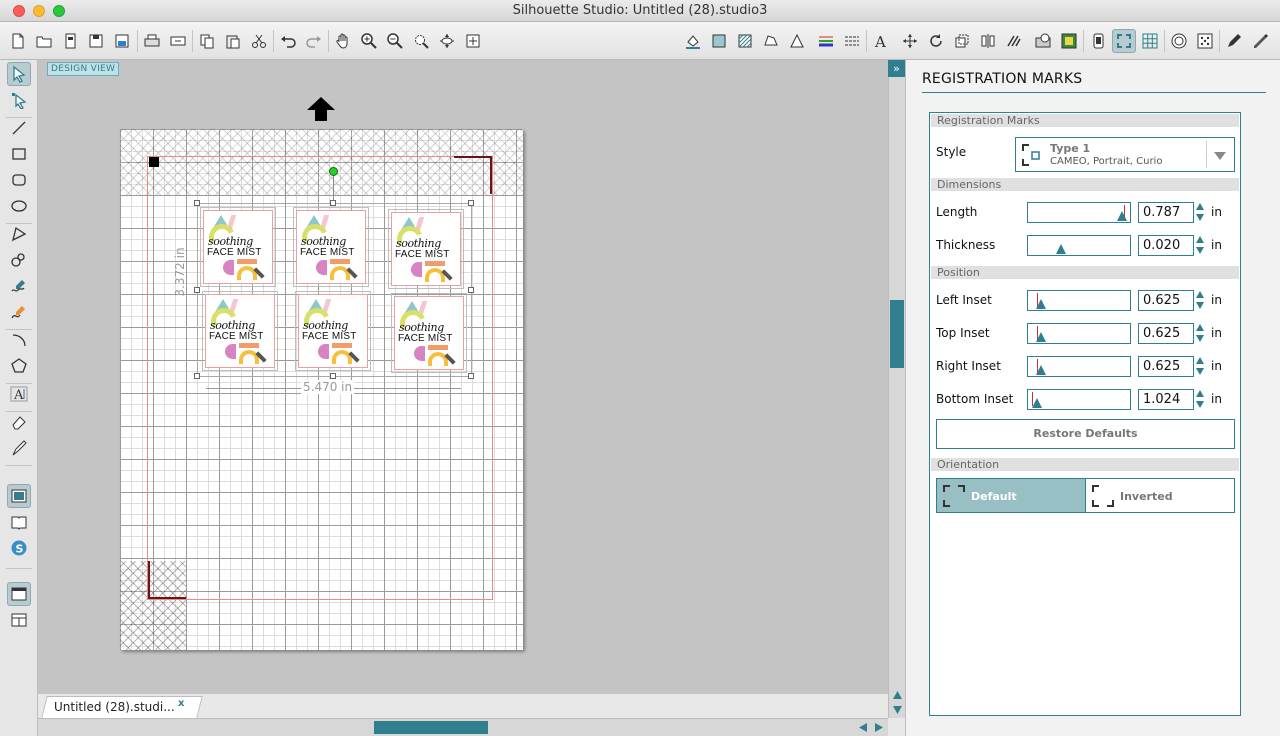 This screenshot has height=736, width=1280. Describe the element at coordinates (897, 695) in the screenshot. I see `scroll-up-icon` at that location.